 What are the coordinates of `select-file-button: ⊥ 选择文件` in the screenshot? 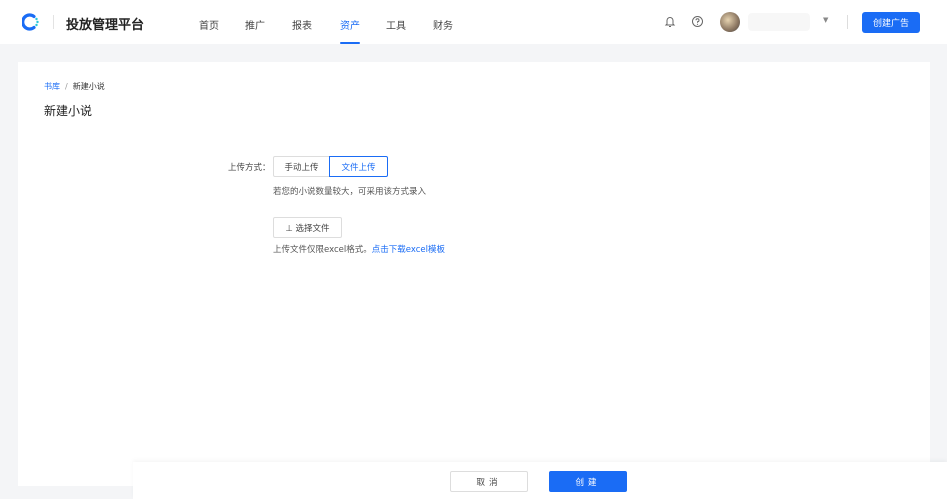 It's located at (307, 227).